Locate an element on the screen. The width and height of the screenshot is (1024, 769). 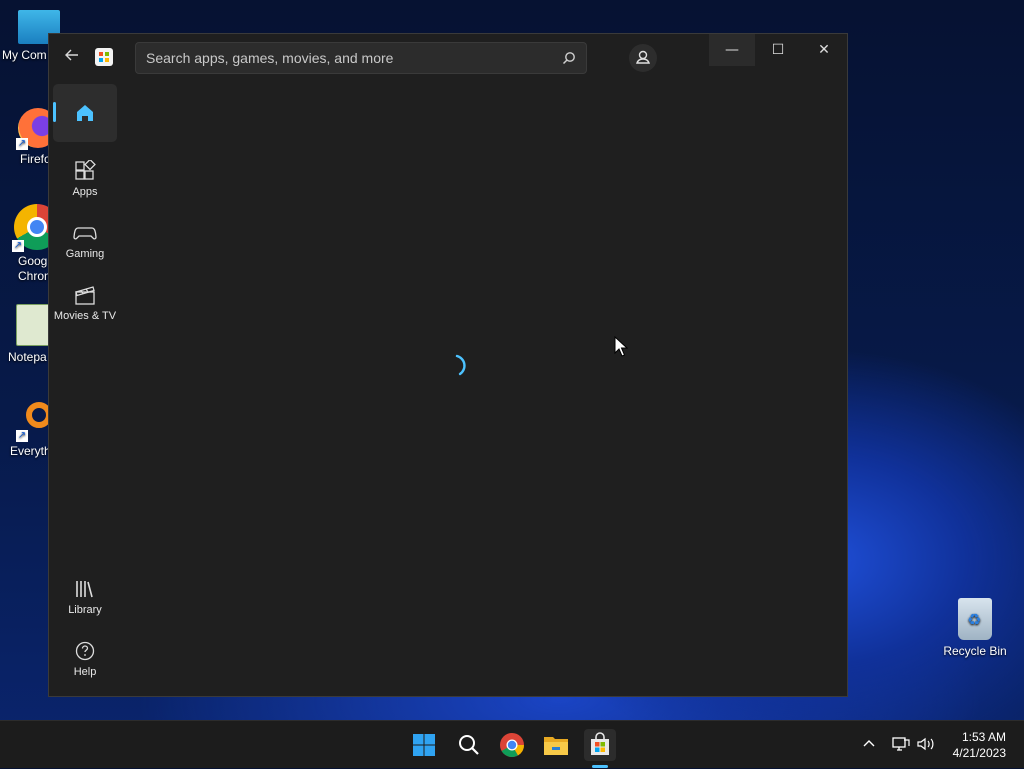
help-icon is located at coordinates (85, 651).